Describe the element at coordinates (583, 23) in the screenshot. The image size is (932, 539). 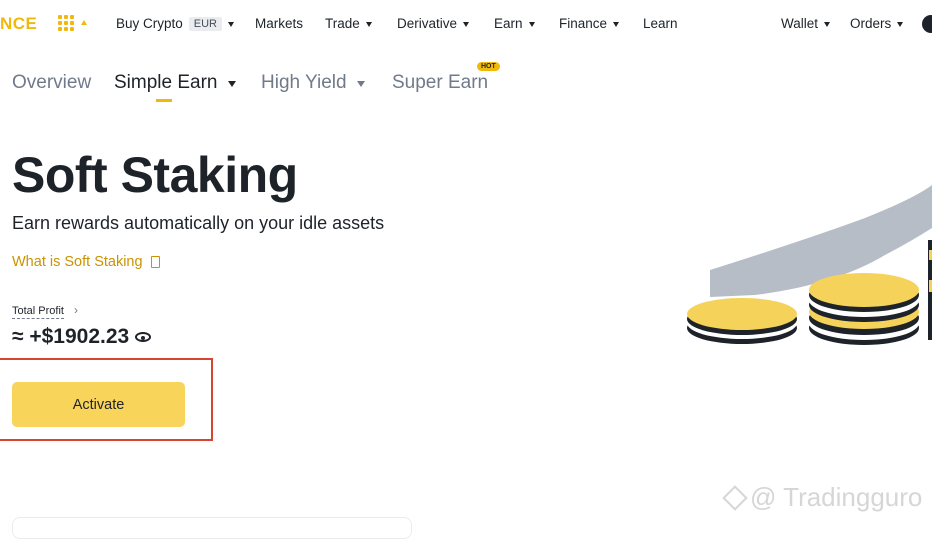
I see `nav-finance-label: Finance` at that location.